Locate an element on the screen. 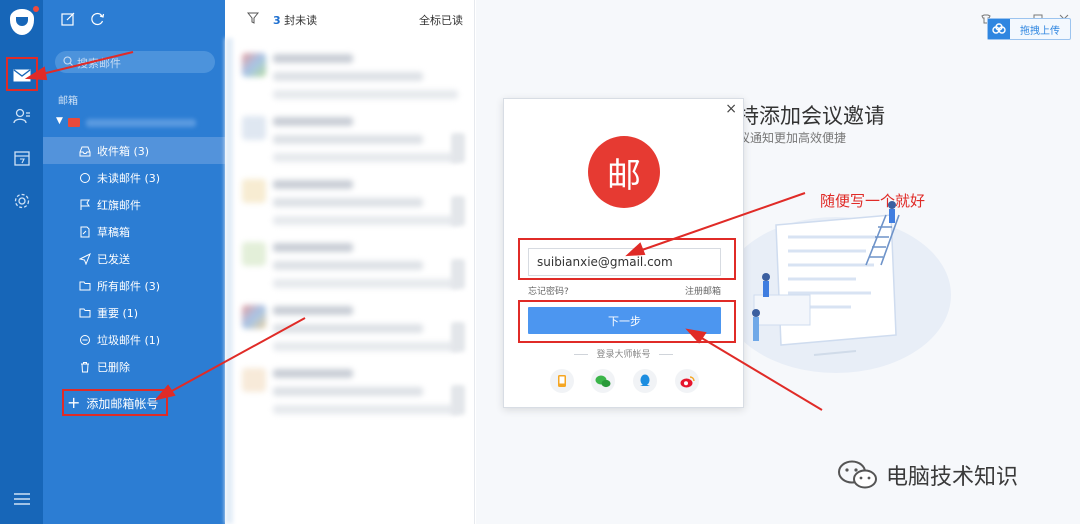  phone-icon is located at coordinates (562, 381).